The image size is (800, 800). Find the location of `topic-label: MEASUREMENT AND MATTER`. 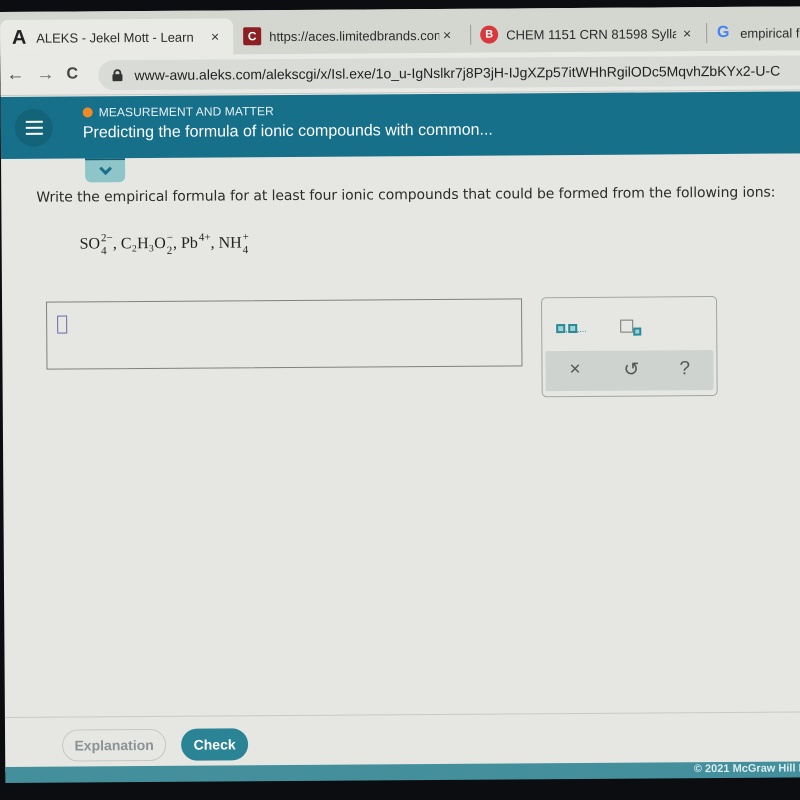

topic-label: MEASUREMENT AND MATTER is located at coordinates (178, 112).